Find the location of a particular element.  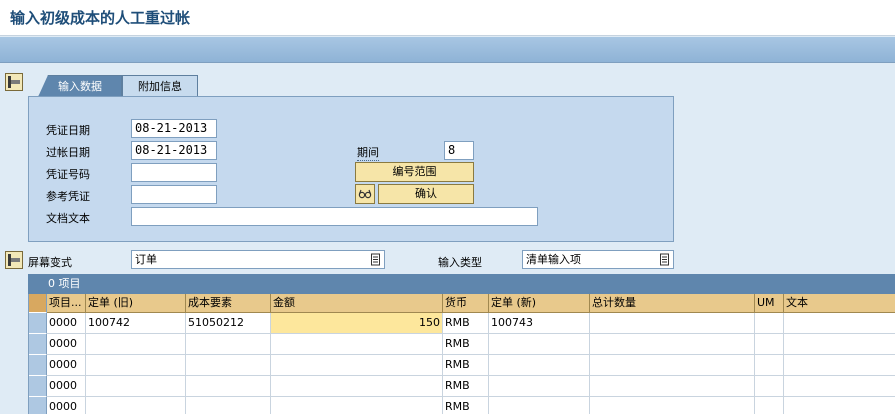

grid-title: 0 项目 is located at coordinates (461, 284).